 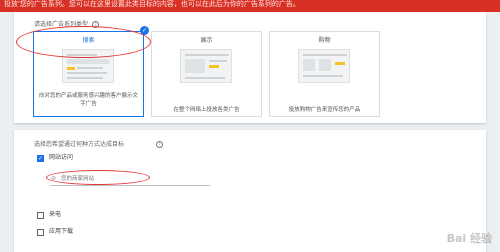 What do you see at coordinates (40, 158) in the screenshot?
I see `checkbox-website-visits: ✓` at bounding box center [40, 158].